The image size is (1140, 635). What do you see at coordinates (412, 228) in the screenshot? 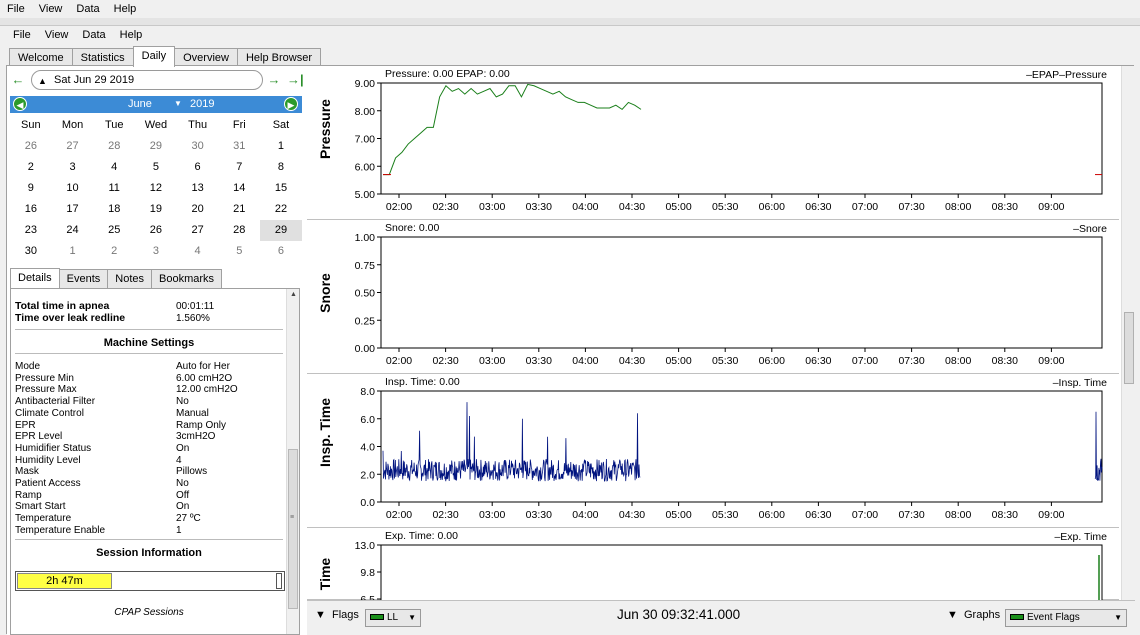
I see `graph-title: Snore: 0.00` at bounding box center [412, 228].